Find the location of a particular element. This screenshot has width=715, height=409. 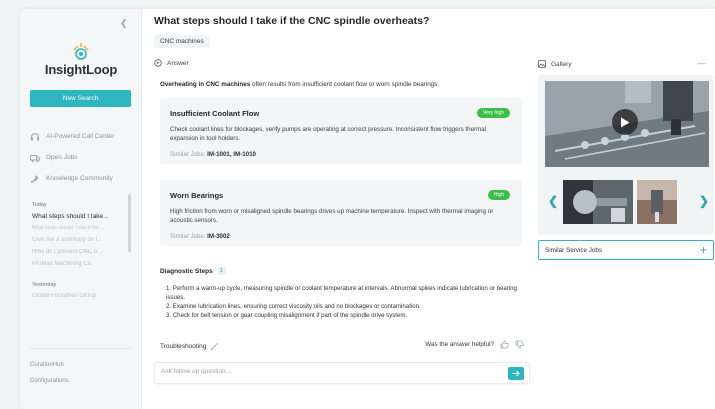

play-icon is located at coordinates (625, 122).